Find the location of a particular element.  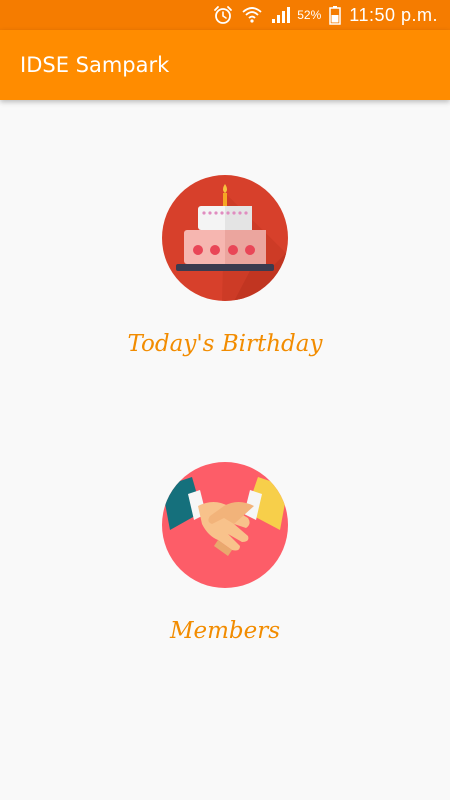

alarm-clock-icon is located at coordinates (223, 15).